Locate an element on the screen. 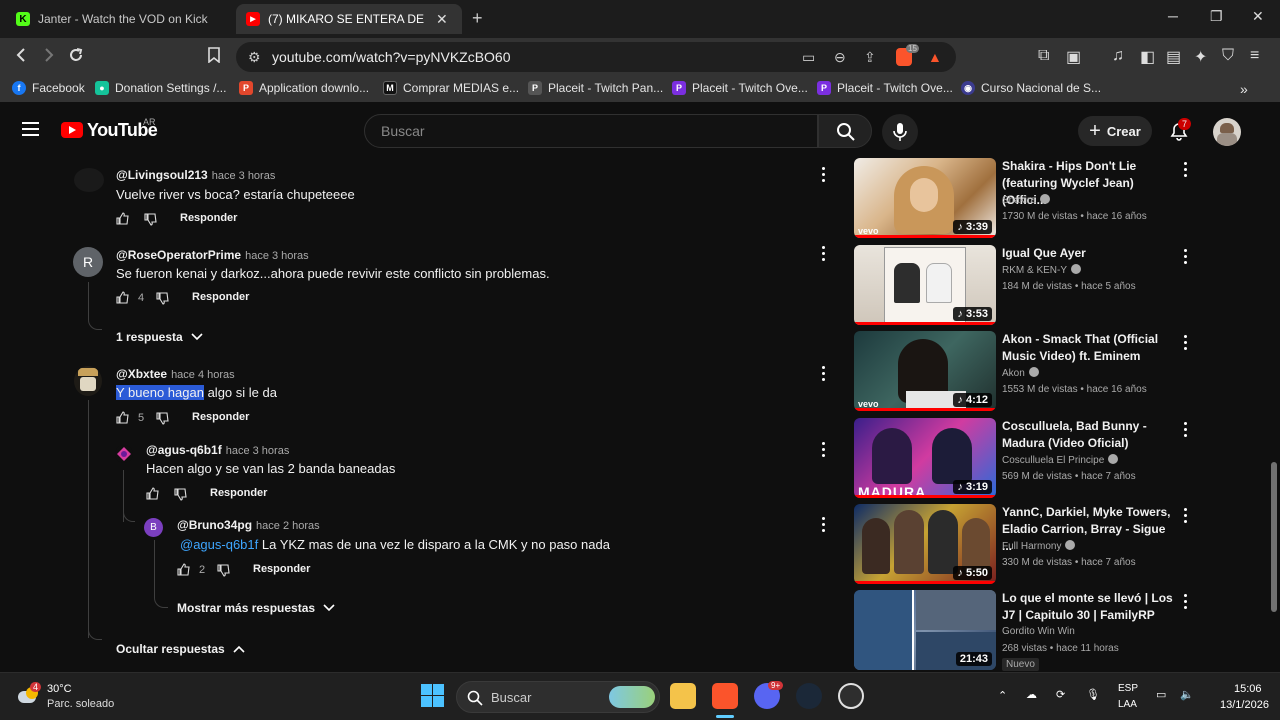  tab-youtube: ▶ (7) MIKARO SE ENTERA DE LAS C ✕ is located at coordinates (349, 19).